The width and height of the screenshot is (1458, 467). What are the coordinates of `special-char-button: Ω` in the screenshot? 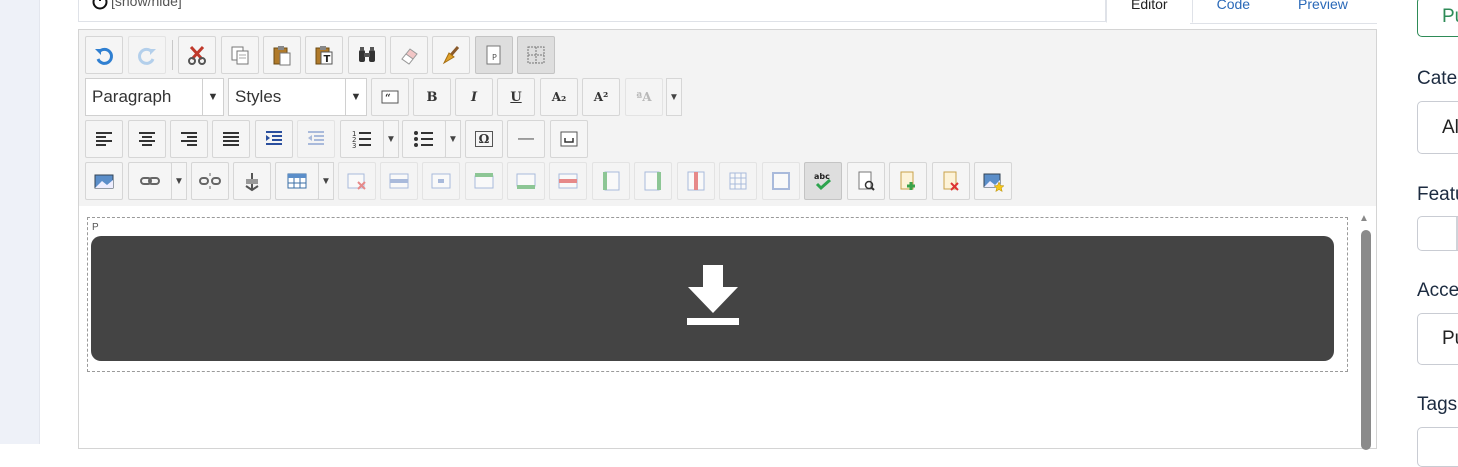 It's located at (484, 139).